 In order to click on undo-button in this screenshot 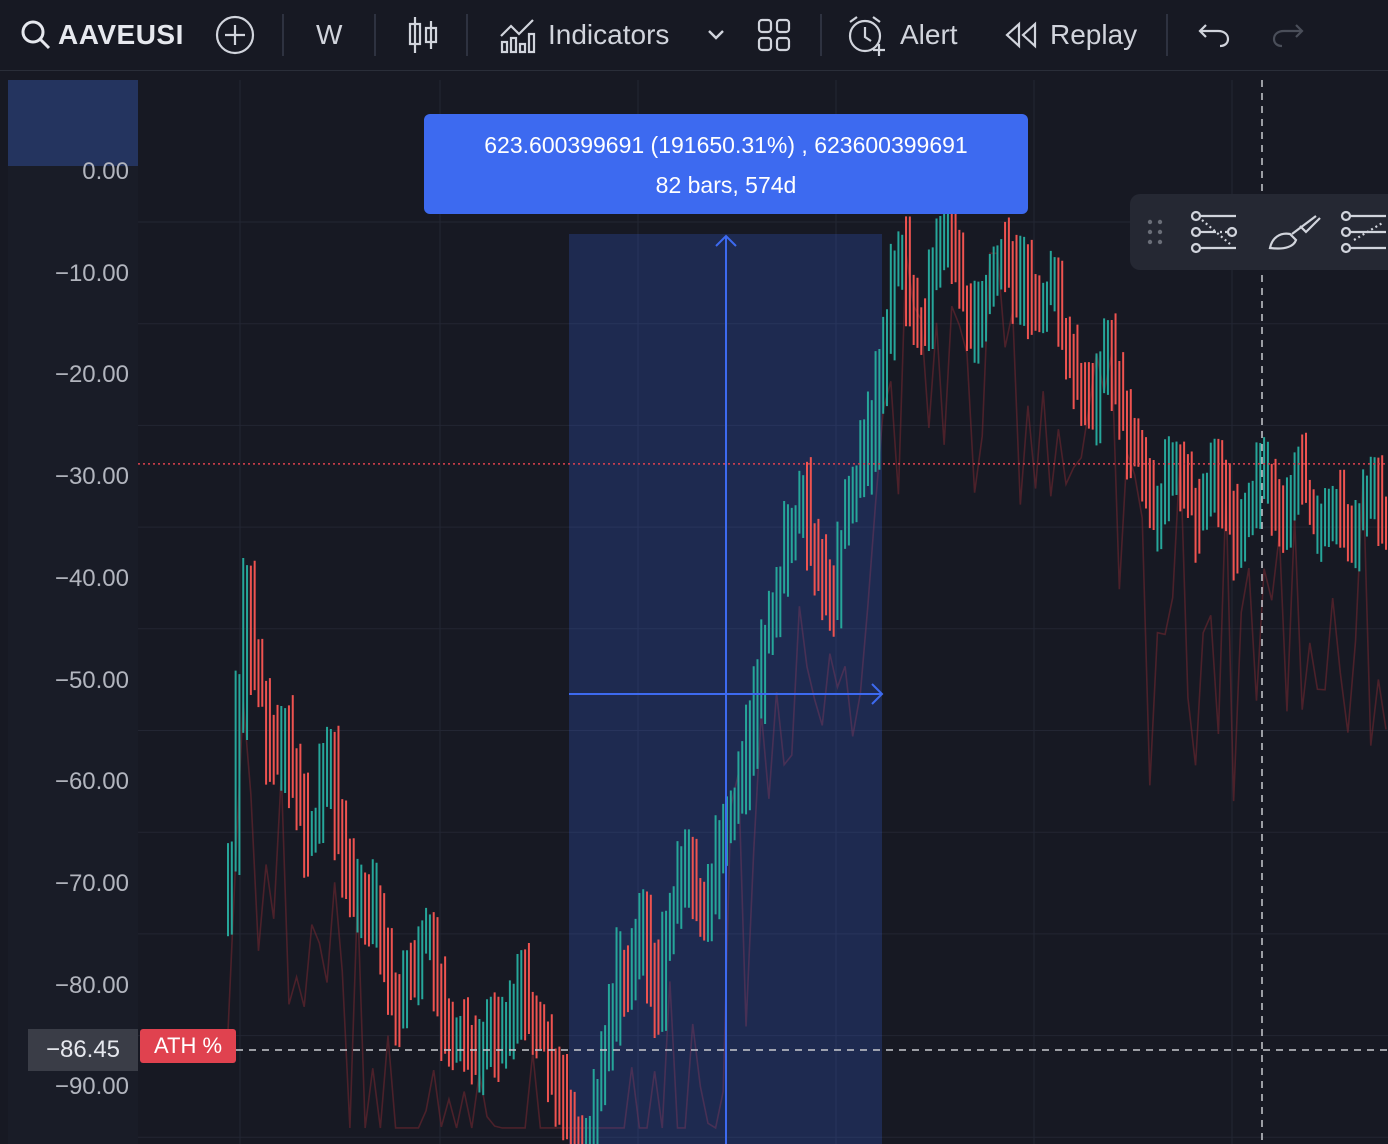, I will do `click(1214, 35)`.